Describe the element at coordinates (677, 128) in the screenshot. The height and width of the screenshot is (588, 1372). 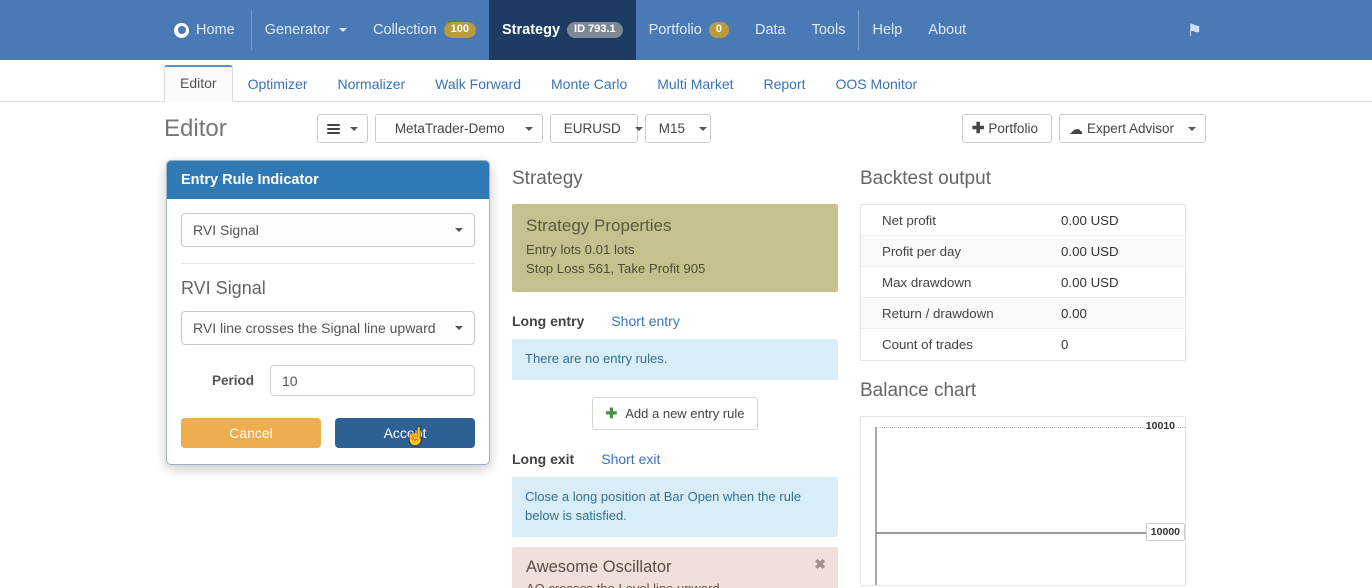
I see `timeframe-select: M15` at that location.